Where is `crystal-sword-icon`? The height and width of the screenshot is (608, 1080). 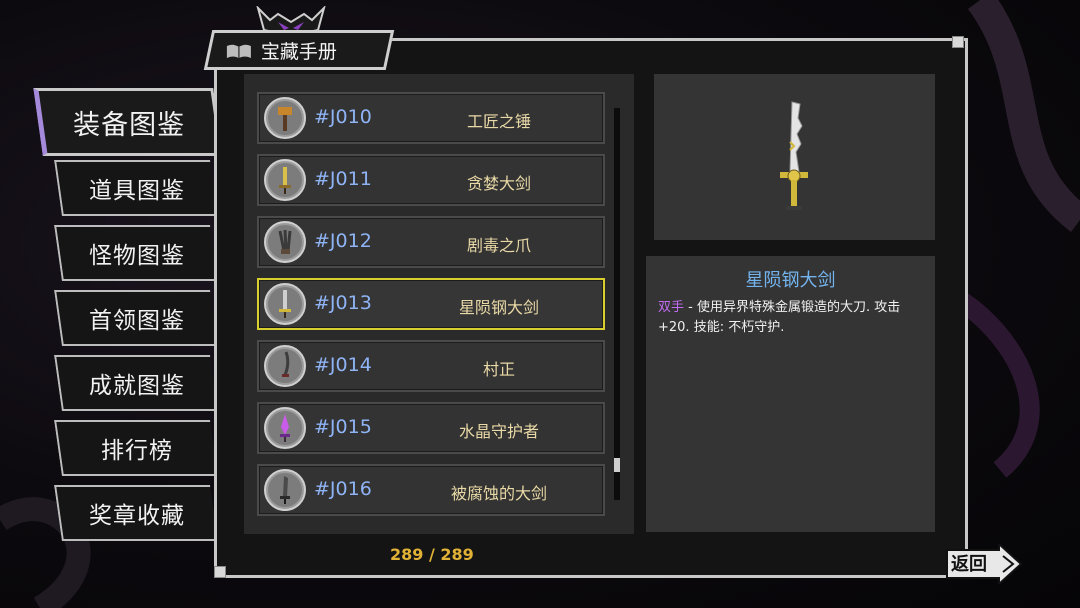
crystal-sword-icon is located at coordinates (285, 428).